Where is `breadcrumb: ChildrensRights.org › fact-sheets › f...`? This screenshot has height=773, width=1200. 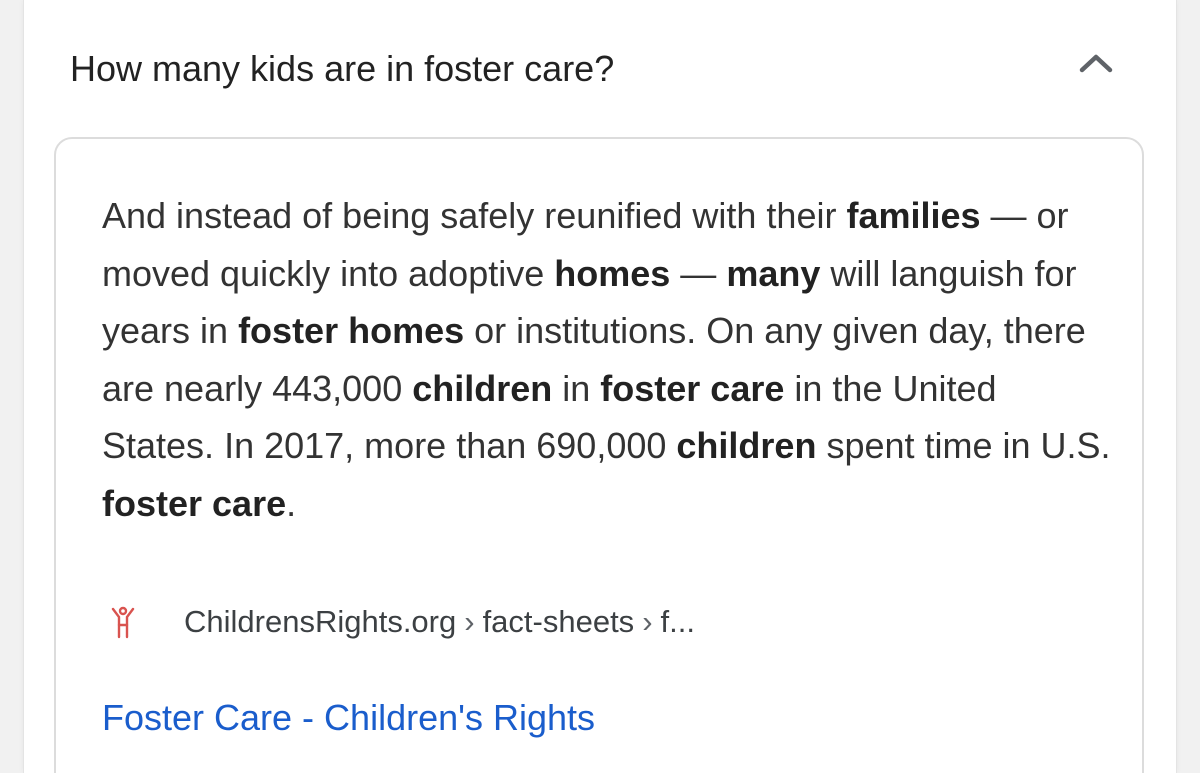 breadcrumb: ChildrensRights.org › fact-sheets › f... is located at coordinates (439, 622).